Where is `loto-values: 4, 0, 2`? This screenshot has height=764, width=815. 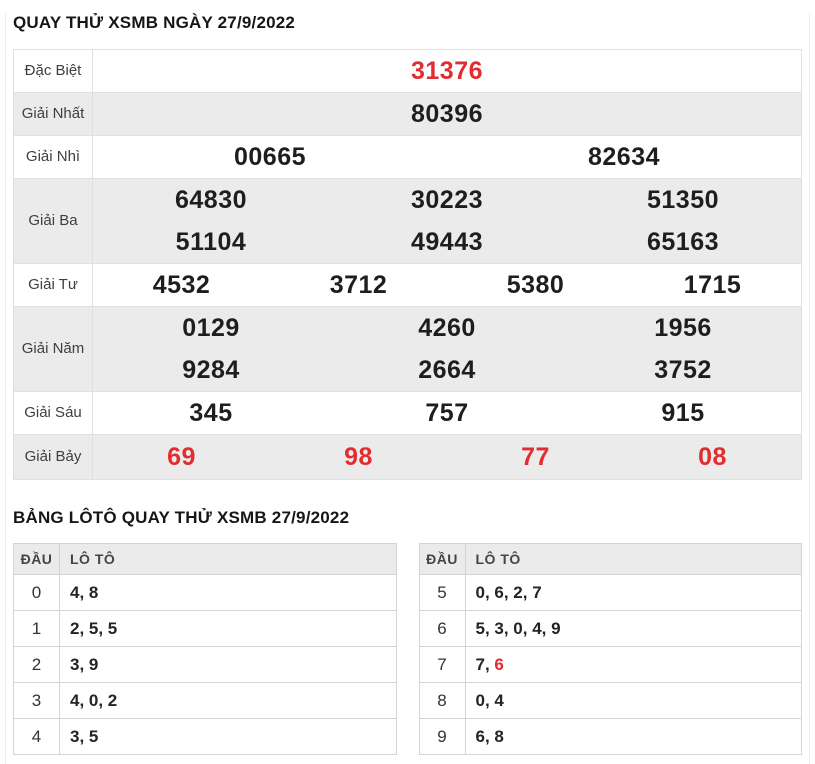 loto-values: 4, 0, 2 is located at coordinates (228, 700).